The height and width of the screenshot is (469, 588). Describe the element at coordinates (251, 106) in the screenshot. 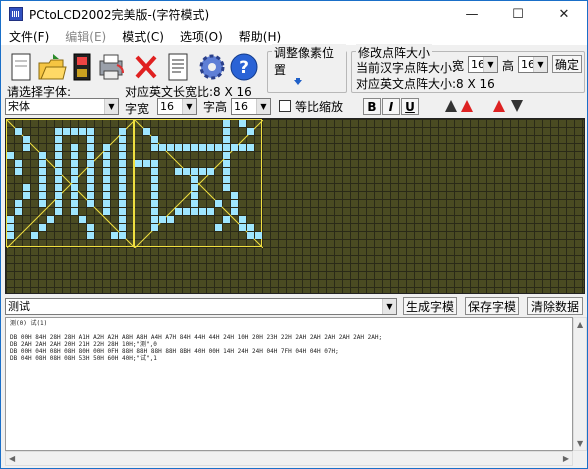

I see `char-height-select: 16 ▼` at that location.